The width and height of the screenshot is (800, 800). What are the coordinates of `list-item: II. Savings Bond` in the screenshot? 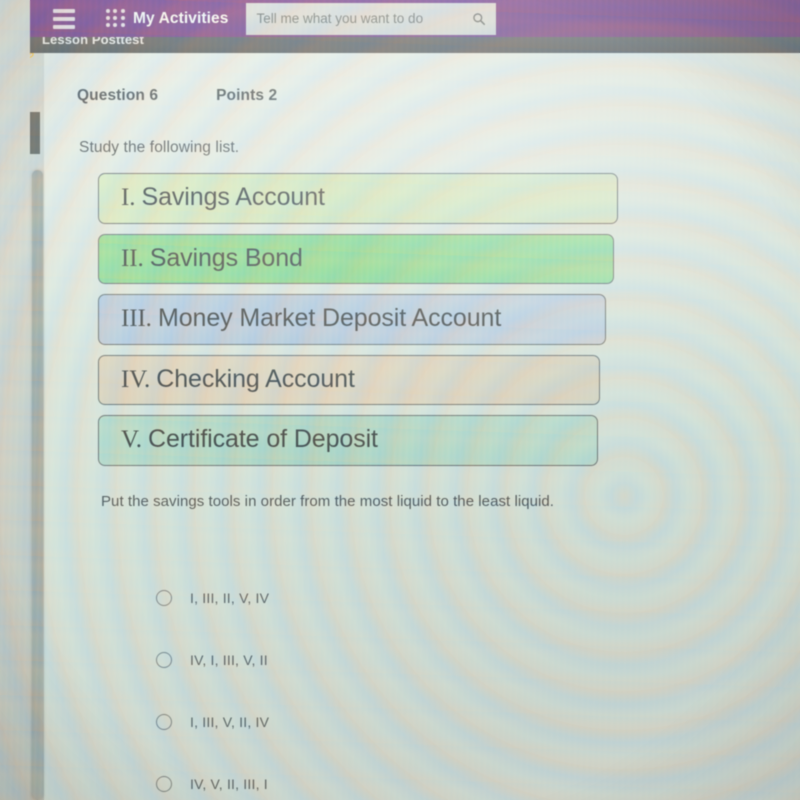 It's located at (356, 258).